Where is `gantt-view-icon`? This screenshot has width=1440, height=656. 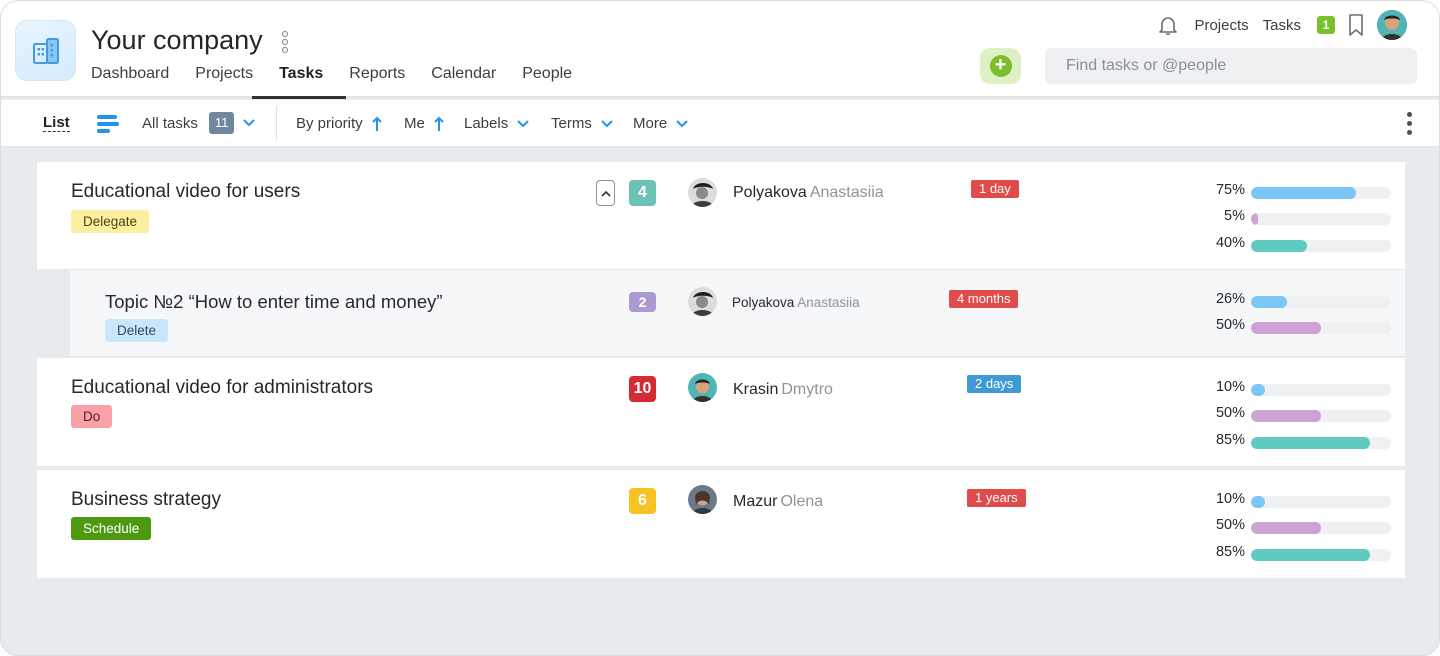 gantt-view-icon is located at coordinates (108, 124).